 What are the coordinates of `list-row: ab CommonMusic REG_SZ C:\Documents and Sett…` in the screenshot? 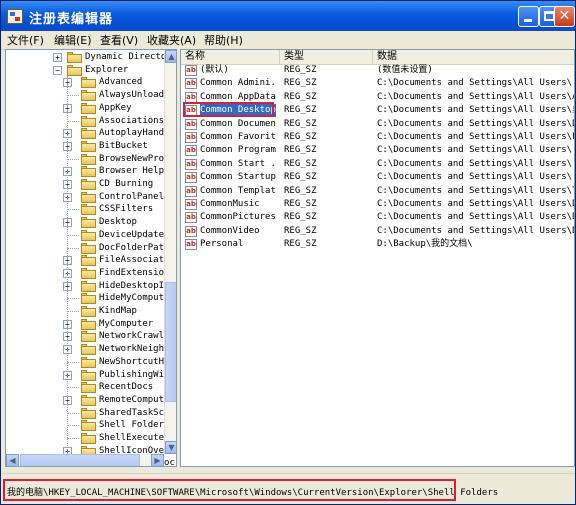 It's located at (377, 204).